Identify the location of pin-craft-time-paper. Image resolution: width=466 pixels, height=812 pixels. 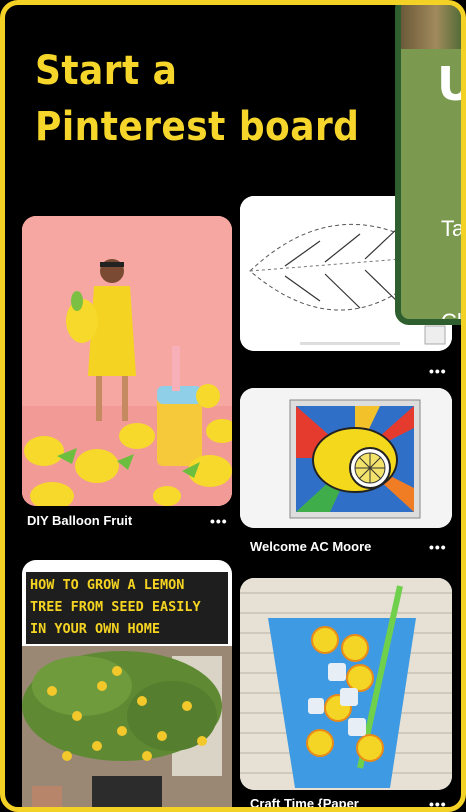
(346, 684).